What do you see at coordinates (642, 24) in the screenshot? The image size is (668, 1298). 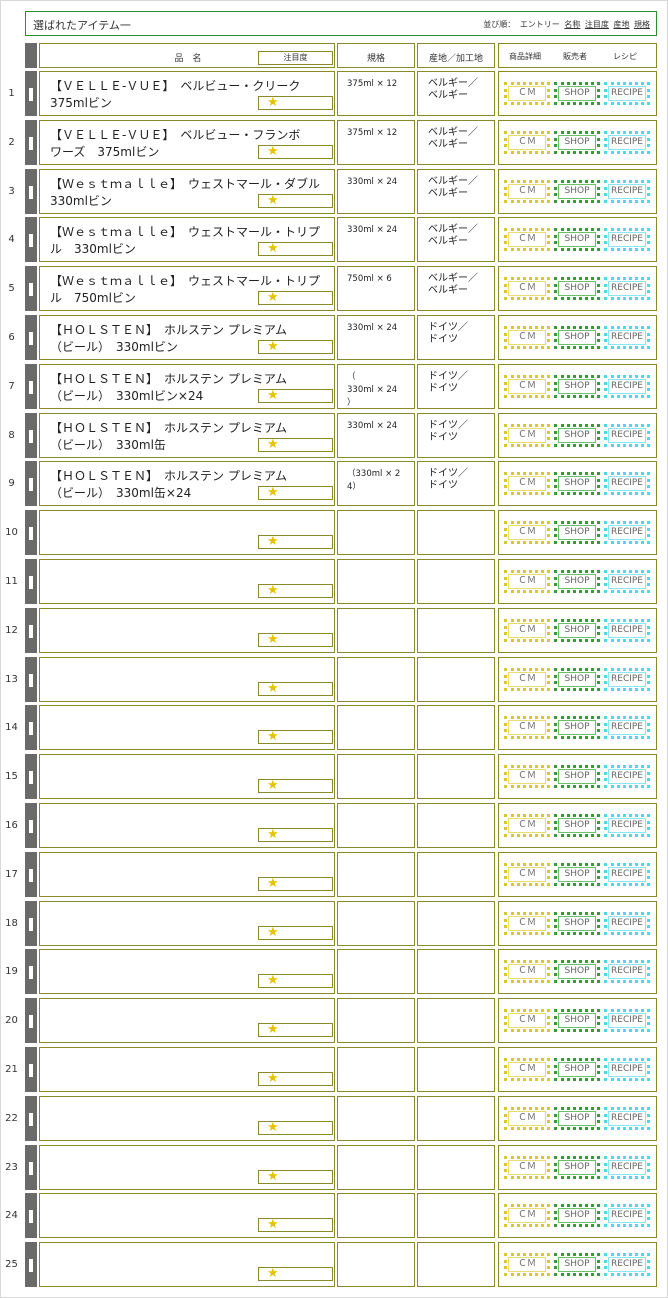 I see `sort-option-spec: 規格` at bounding box center [642, 24].